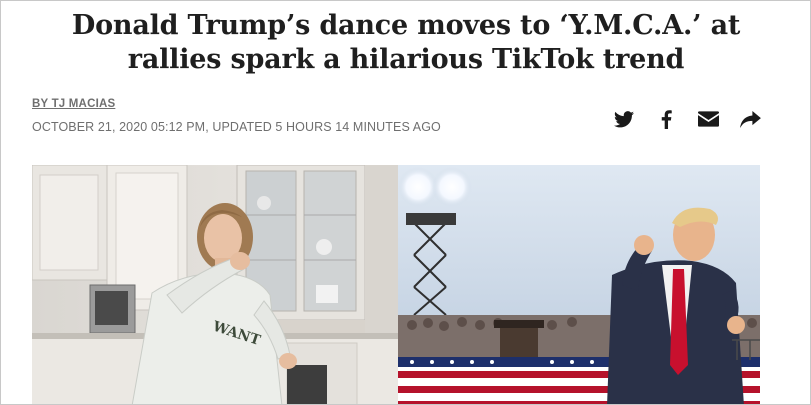 Image resolution: width=811 pixels, height=405 pixels. I want to click on share-more-button, so click(750, 119).